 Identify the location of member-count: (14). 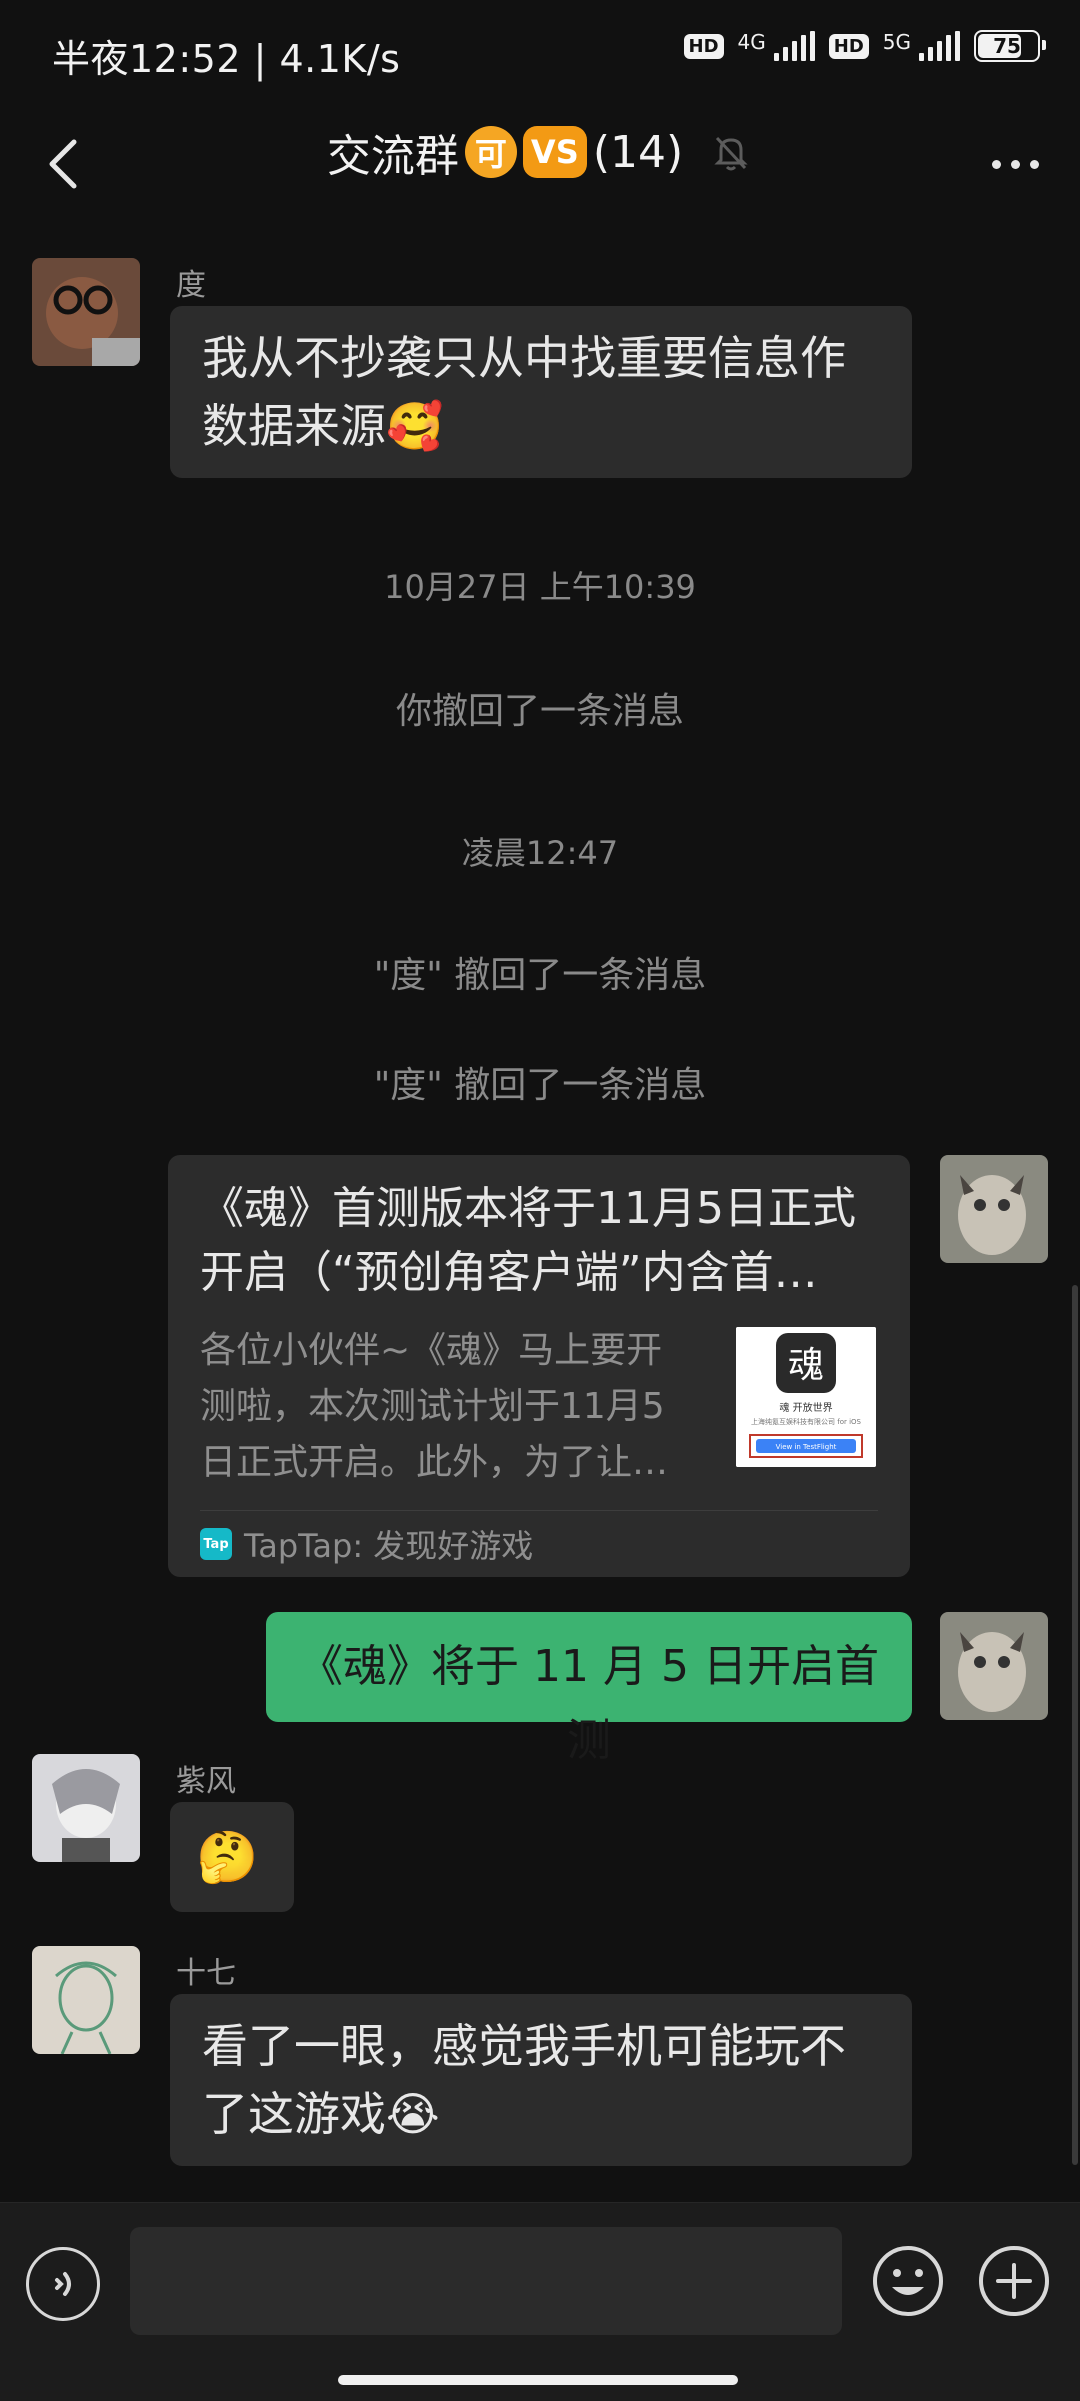
(638, 152).